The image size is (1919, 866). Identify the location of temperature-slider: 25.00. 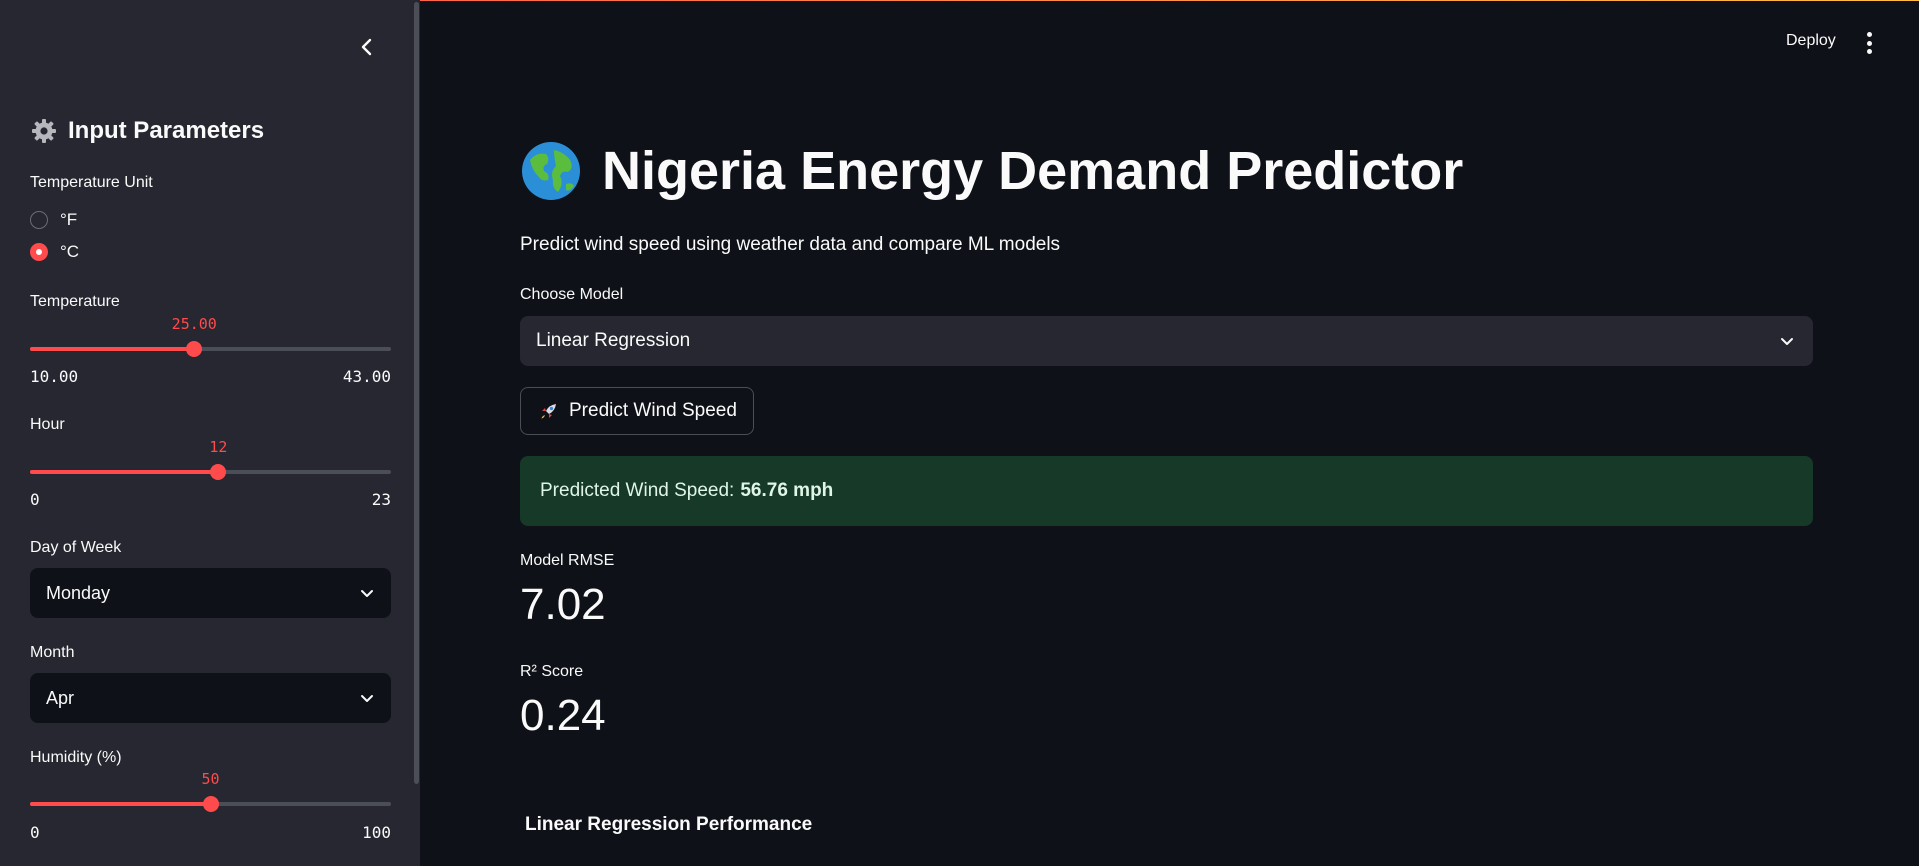
(210, 336).